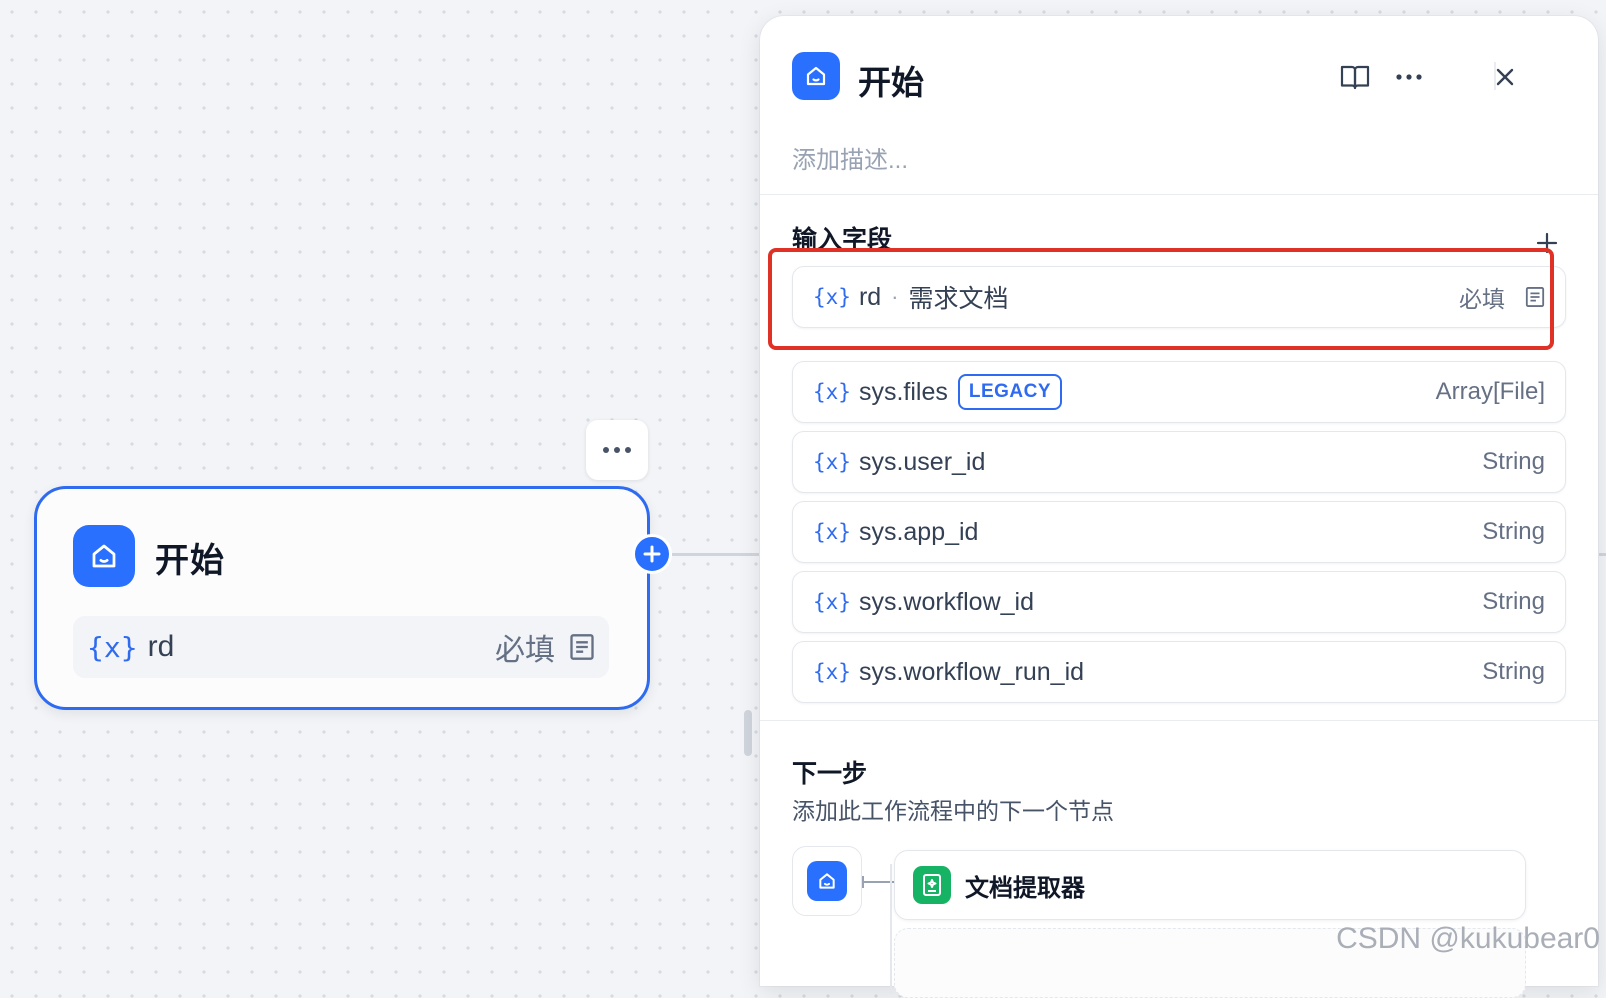 This screenshot has height=998, width=1606. Describe the element at coordinates (341, 647) in the screenshot. I see `node-variable-row: {x} rd 必填` at that location.